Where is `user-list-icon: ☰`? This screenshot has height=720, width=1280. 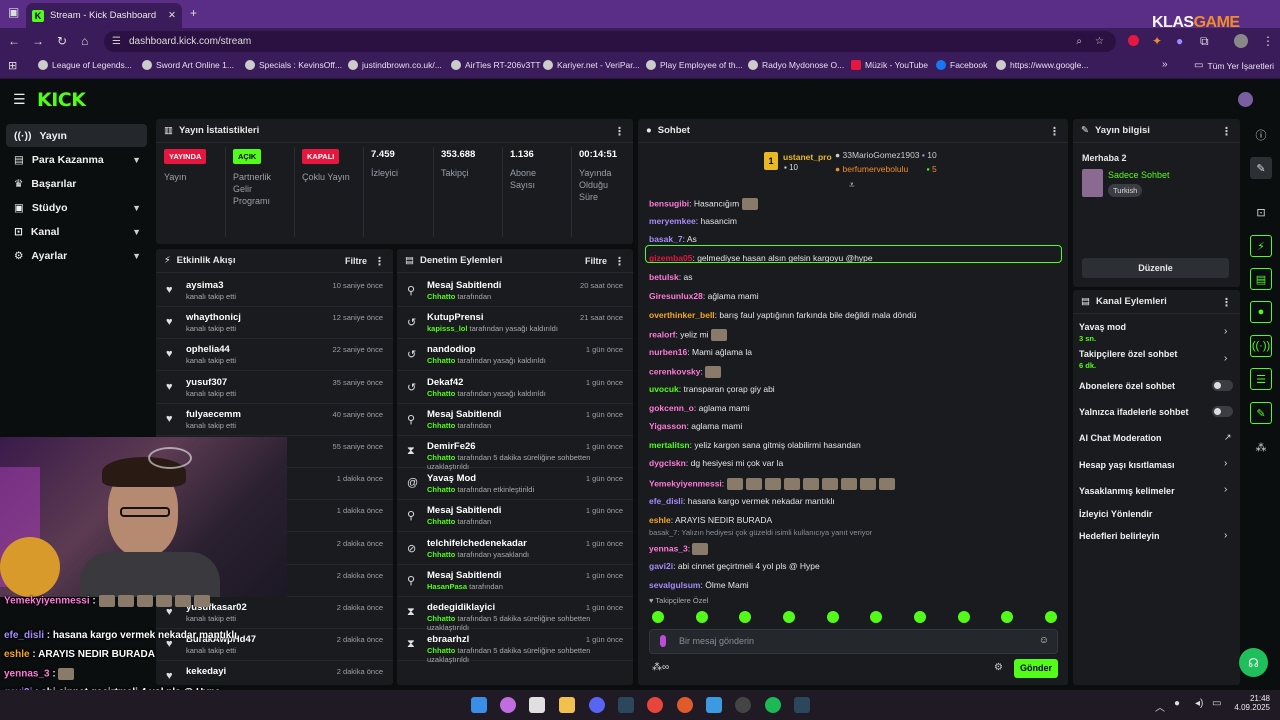 user-list-icon: ☰ is located at coordinates (1261, 379).